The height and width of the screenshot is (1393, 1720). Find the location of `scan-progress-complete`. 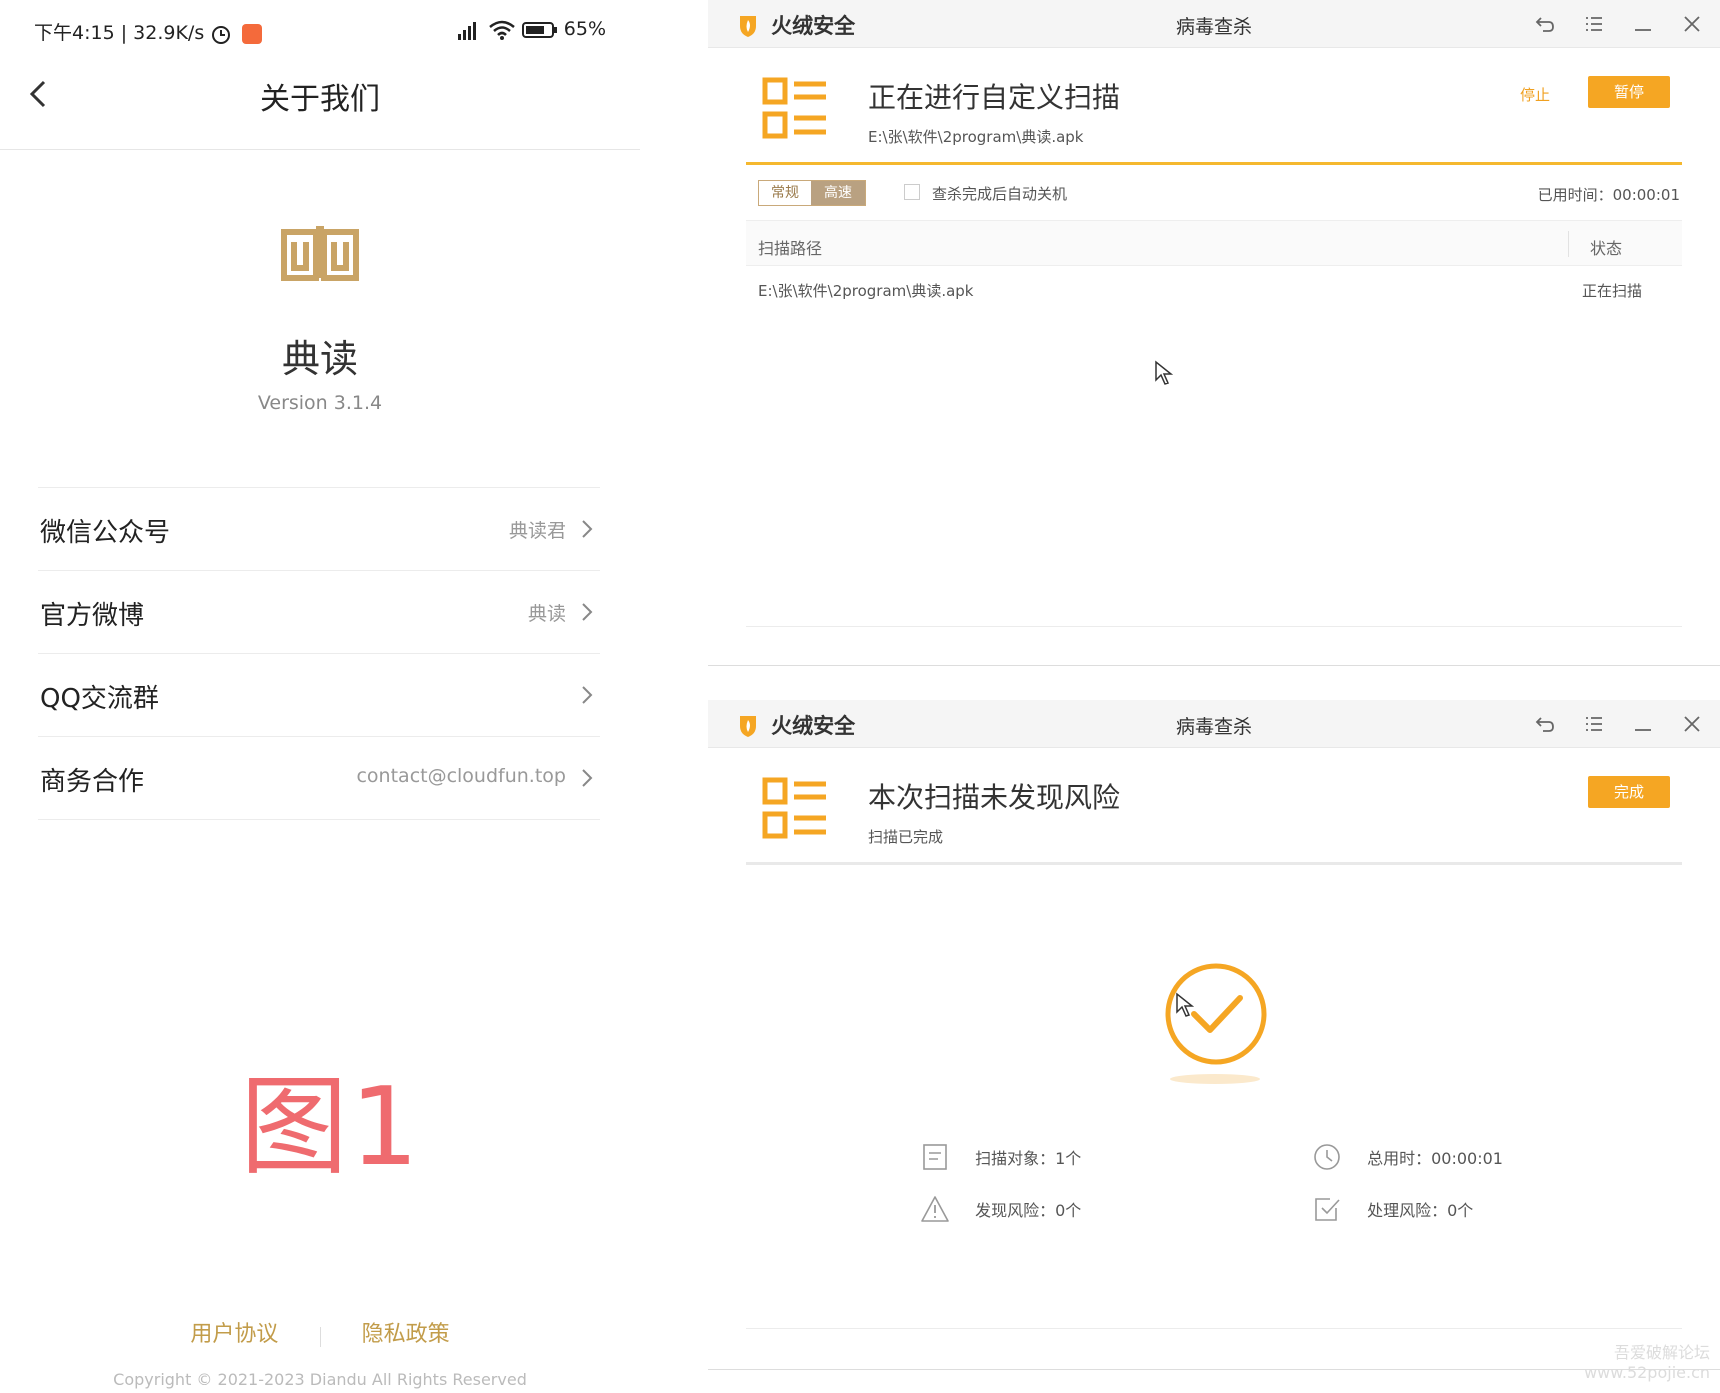

scan-progress-complete is located at coordinates (1214, 863).